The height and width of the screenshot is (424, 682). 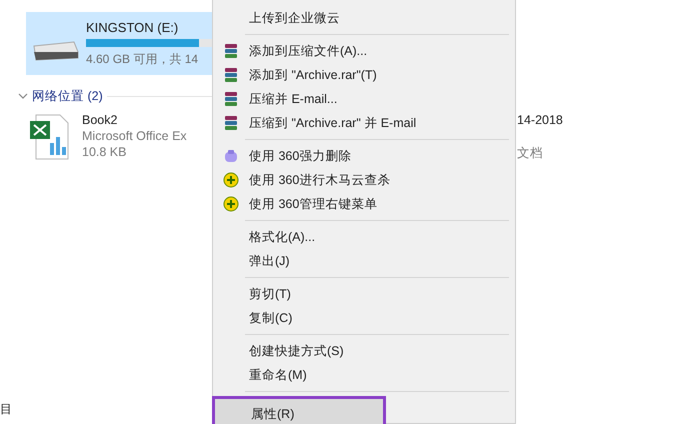 What do you see at coordinates (299, 410) in the screenshot?
I see `menu-item: 属性(R)` at bounding box center [299, 410].